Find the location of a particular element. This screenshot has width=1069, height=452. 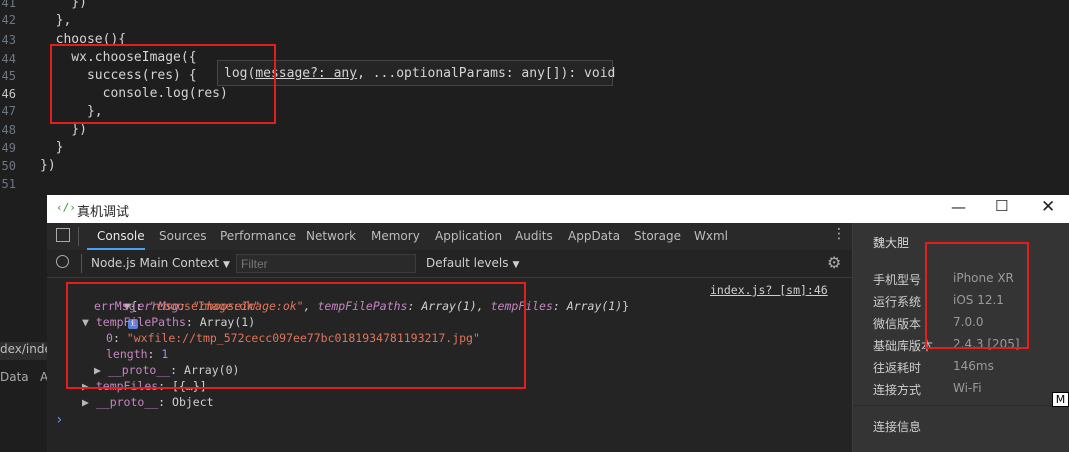

code-line: }, is located at coordinates (56, 20).